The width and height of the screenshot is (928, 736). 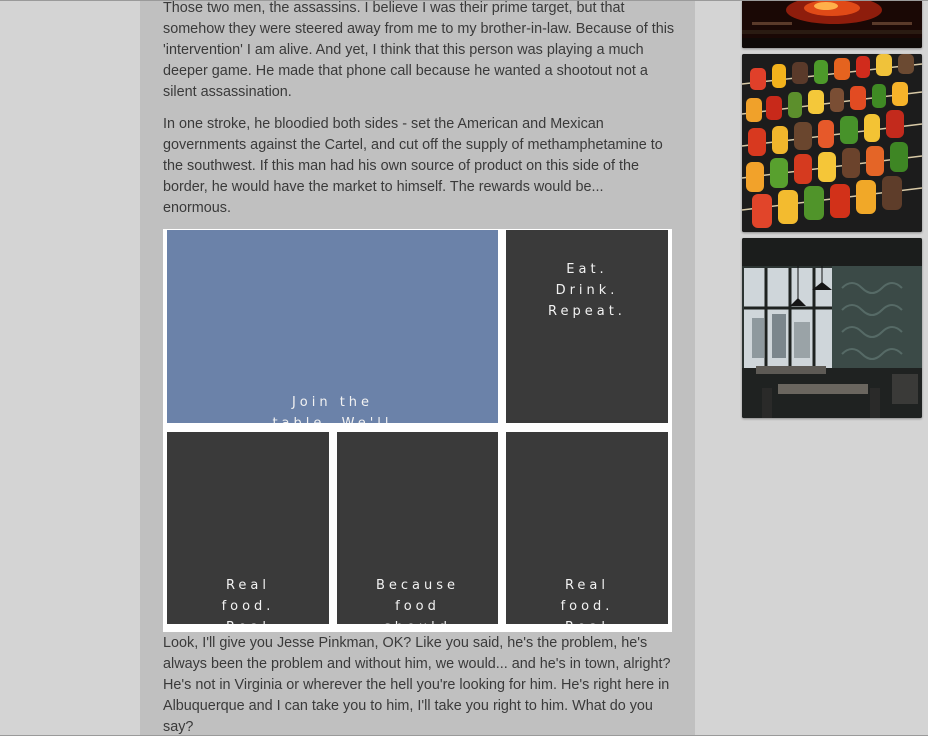 I want to click on promo-tile-join: Join the table. We'll, so click(x=332, y=326).